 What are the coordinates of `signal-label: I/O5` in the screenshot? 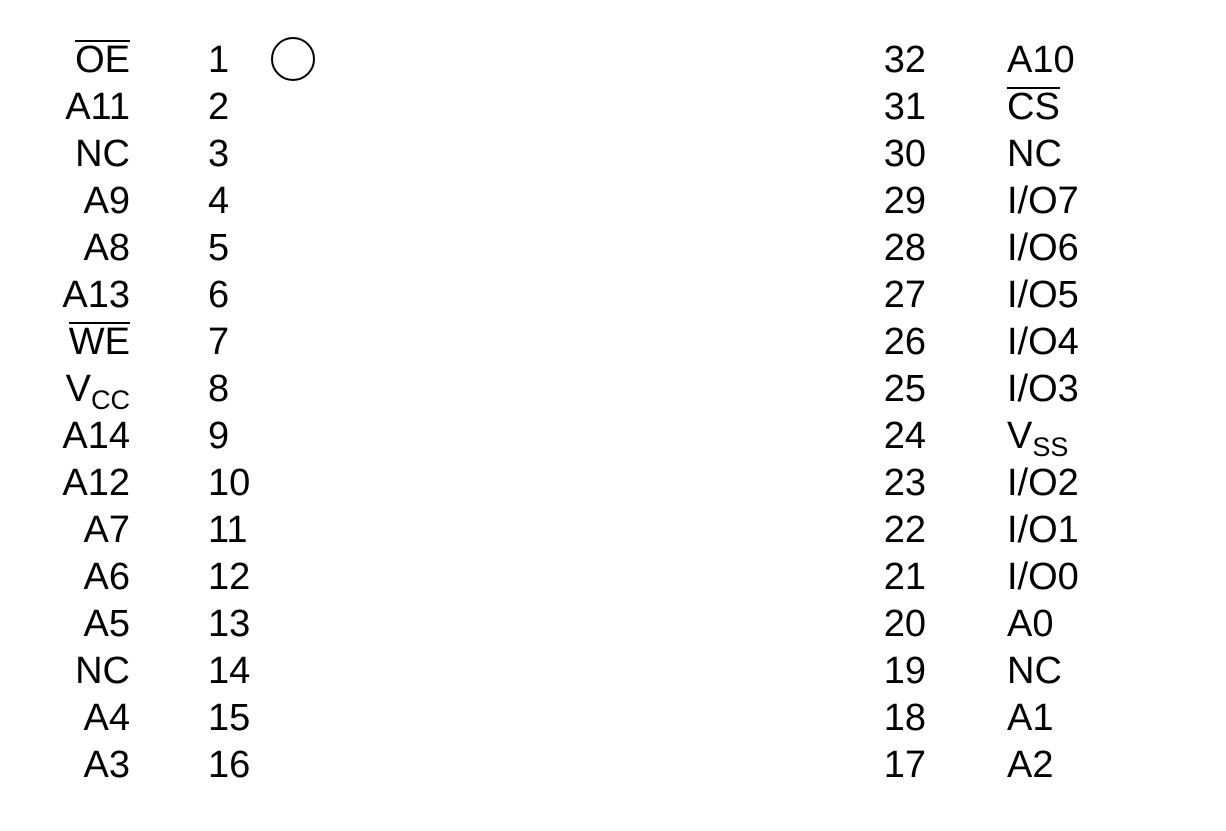 It's located at (1043, 295).